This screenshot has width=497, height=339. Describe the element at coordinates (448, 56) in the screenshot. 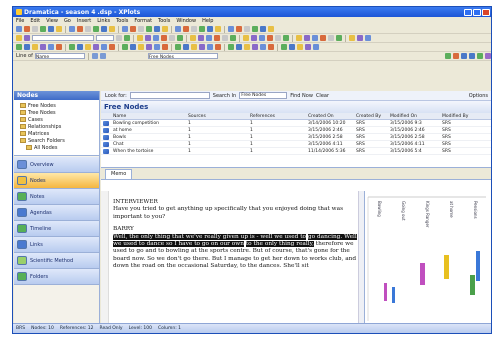

I see `code-icon` at that location.